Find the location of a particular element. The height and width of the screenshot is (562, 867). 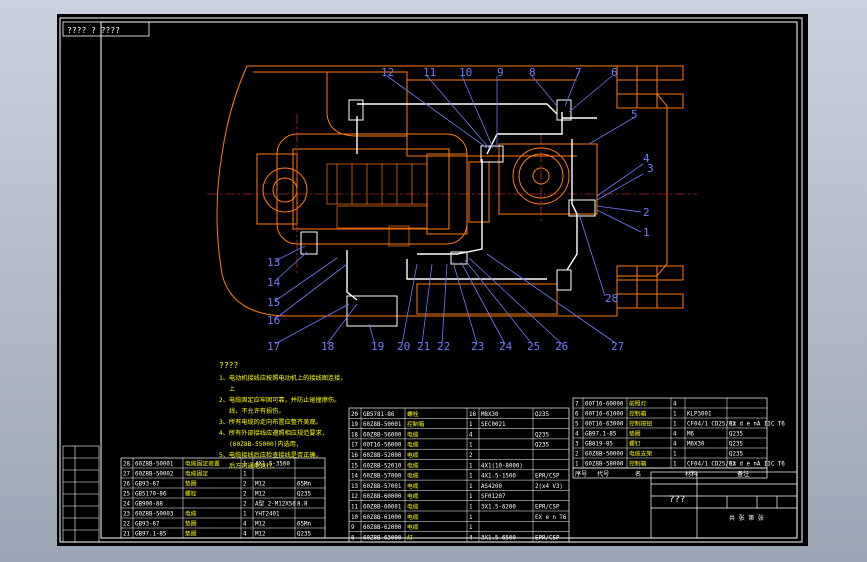

bom-cell-no: 12 is located at coordinates (354, 497).